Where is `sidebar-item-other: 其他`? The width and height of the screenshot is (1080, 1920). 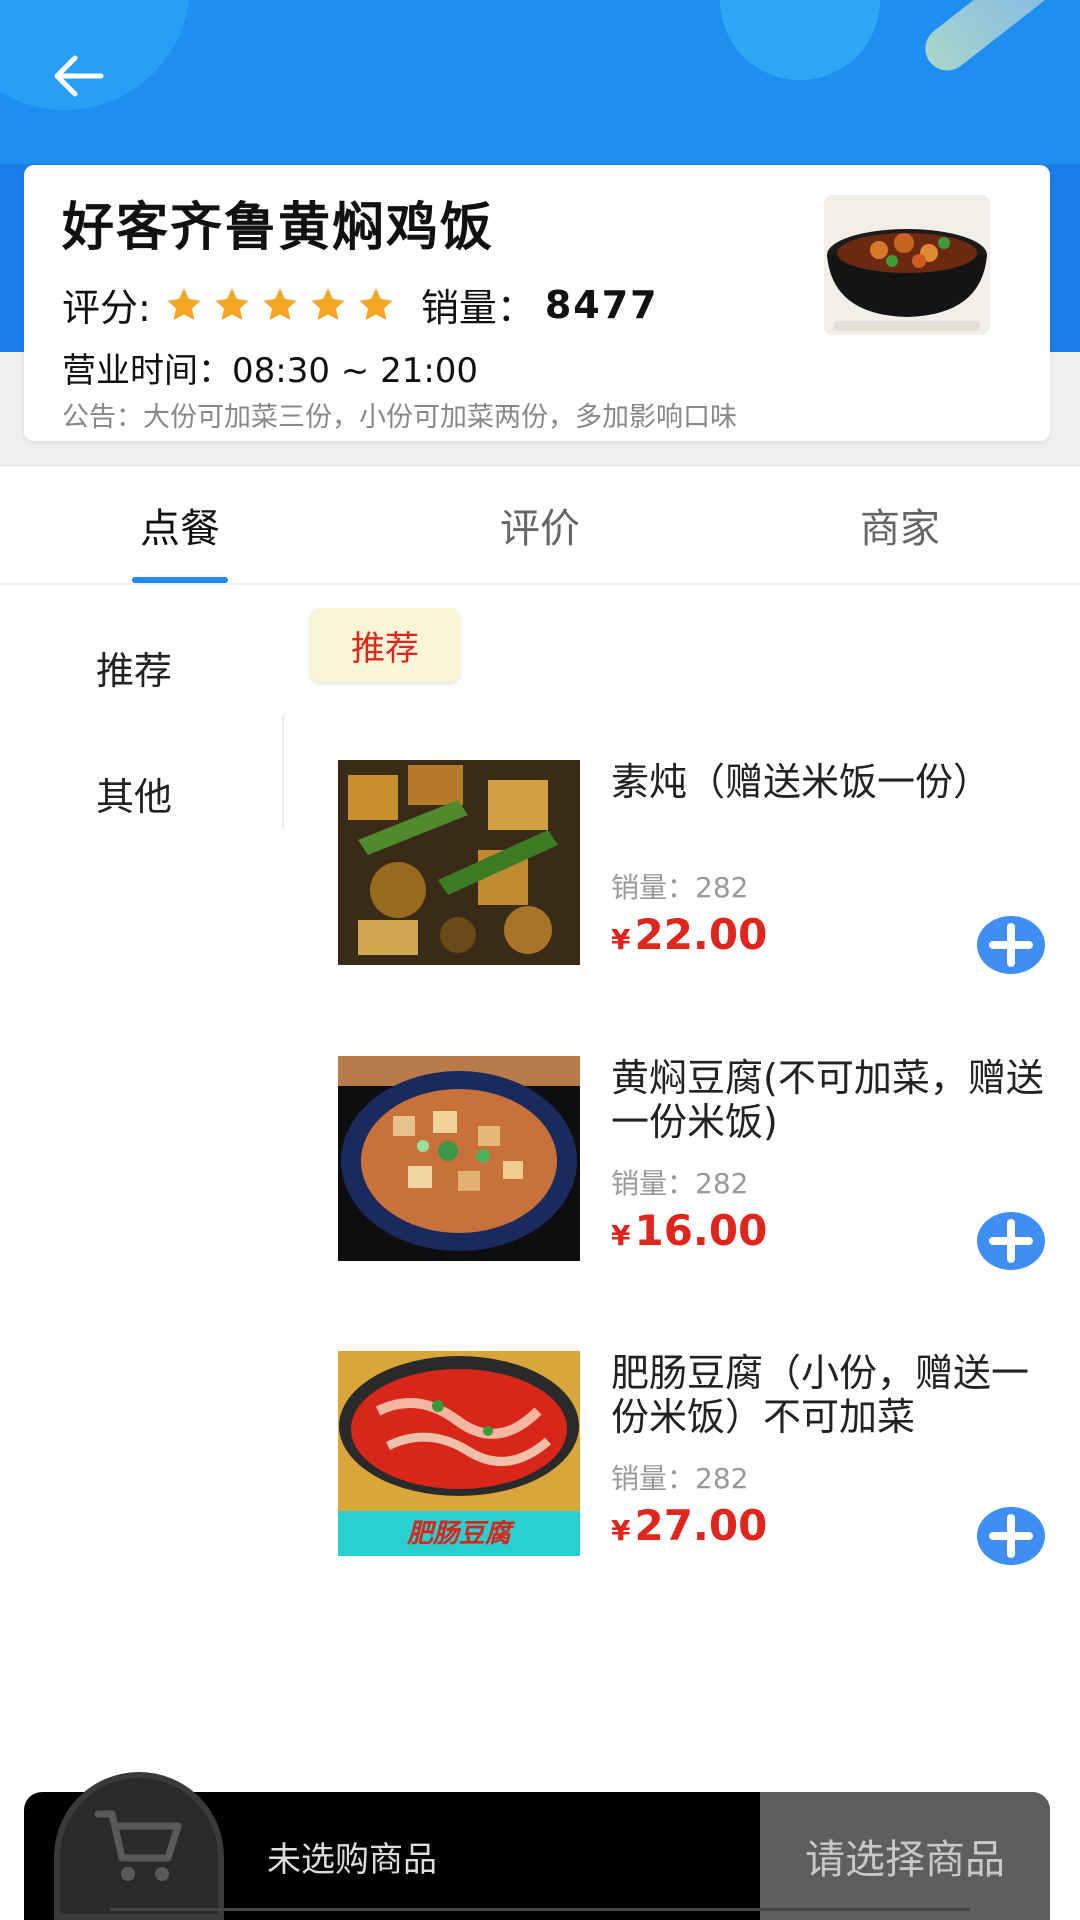 sidebar-item-other: 其他 is located at coordinates (134, 793).